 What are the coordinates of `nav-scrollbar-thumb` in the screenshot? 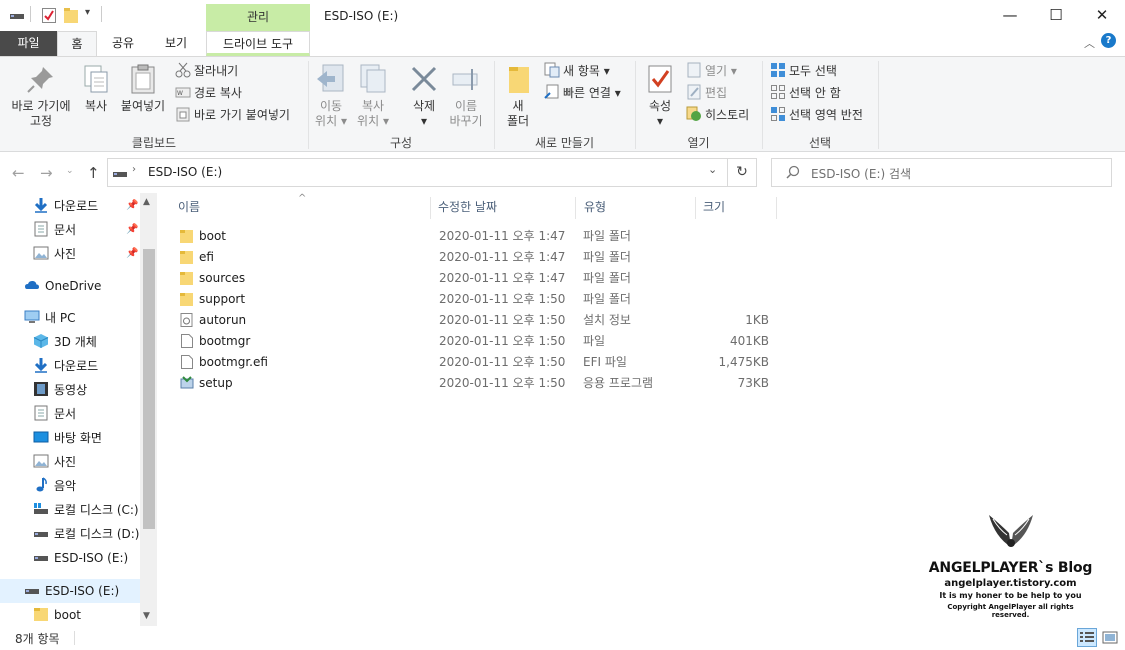 It's located at (149, 389).